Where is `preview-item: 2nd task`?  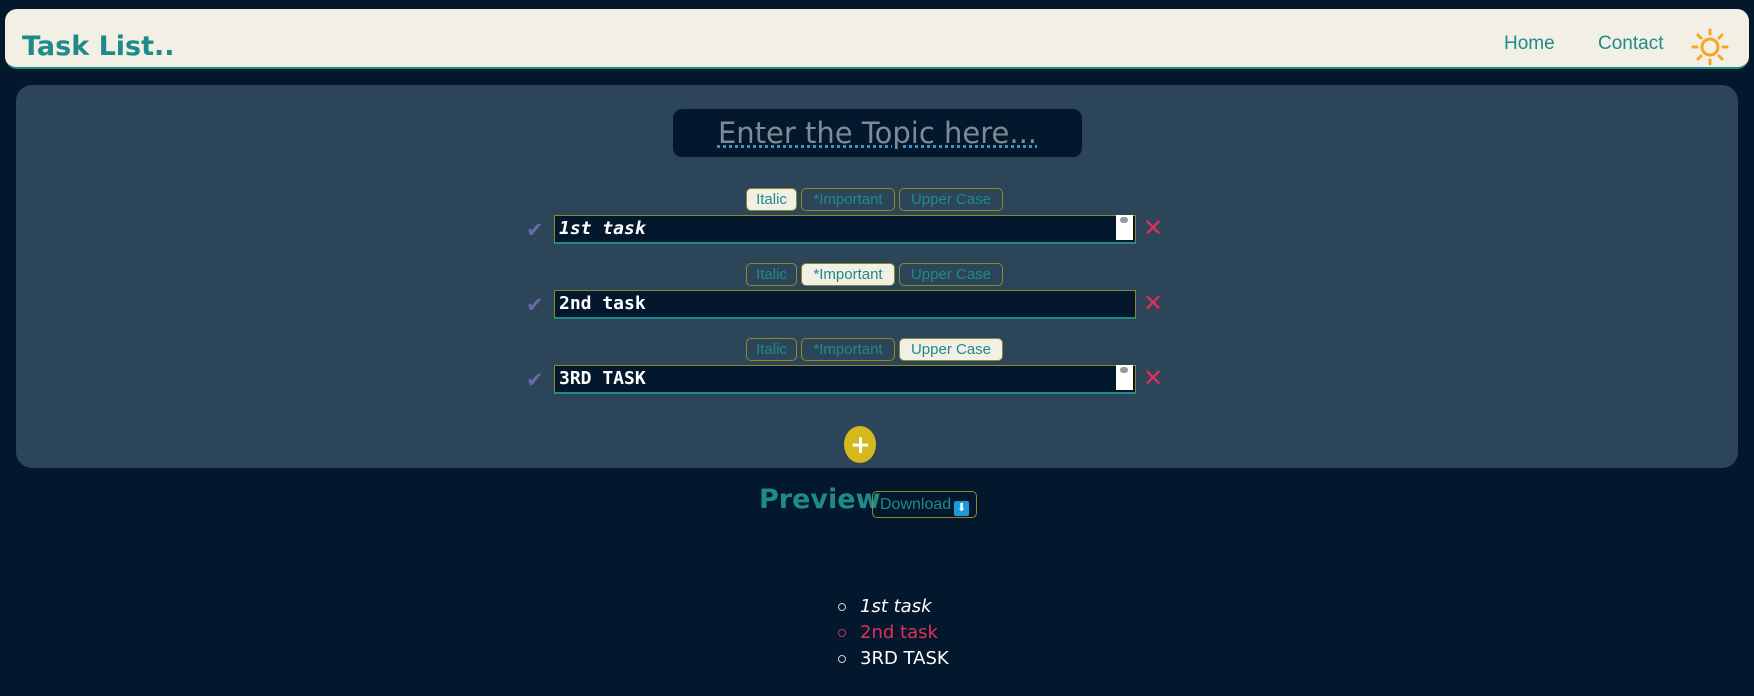 preview-item: 2nd task is located at coordinates (893, 633).